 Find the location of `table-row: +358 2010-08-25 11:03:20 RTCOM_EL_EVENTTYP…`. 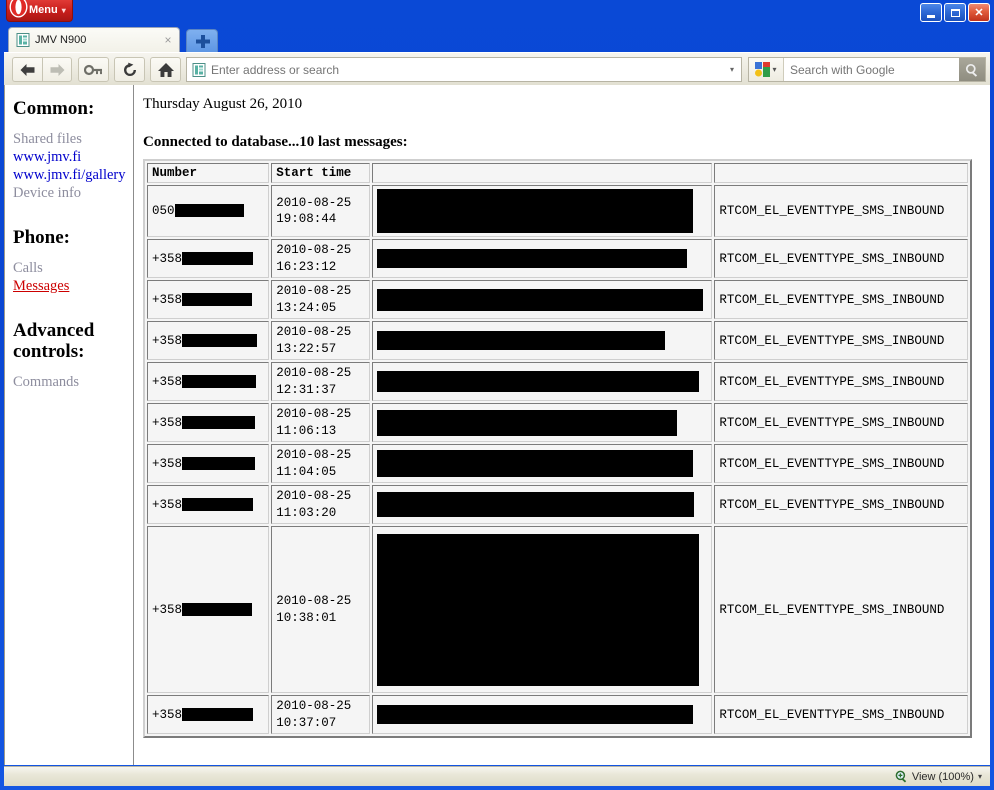

table-row: +358 2010-08-25 11:03:20 RTCOM_EL_EVENTTYP… is located at coordinates (557, 504).